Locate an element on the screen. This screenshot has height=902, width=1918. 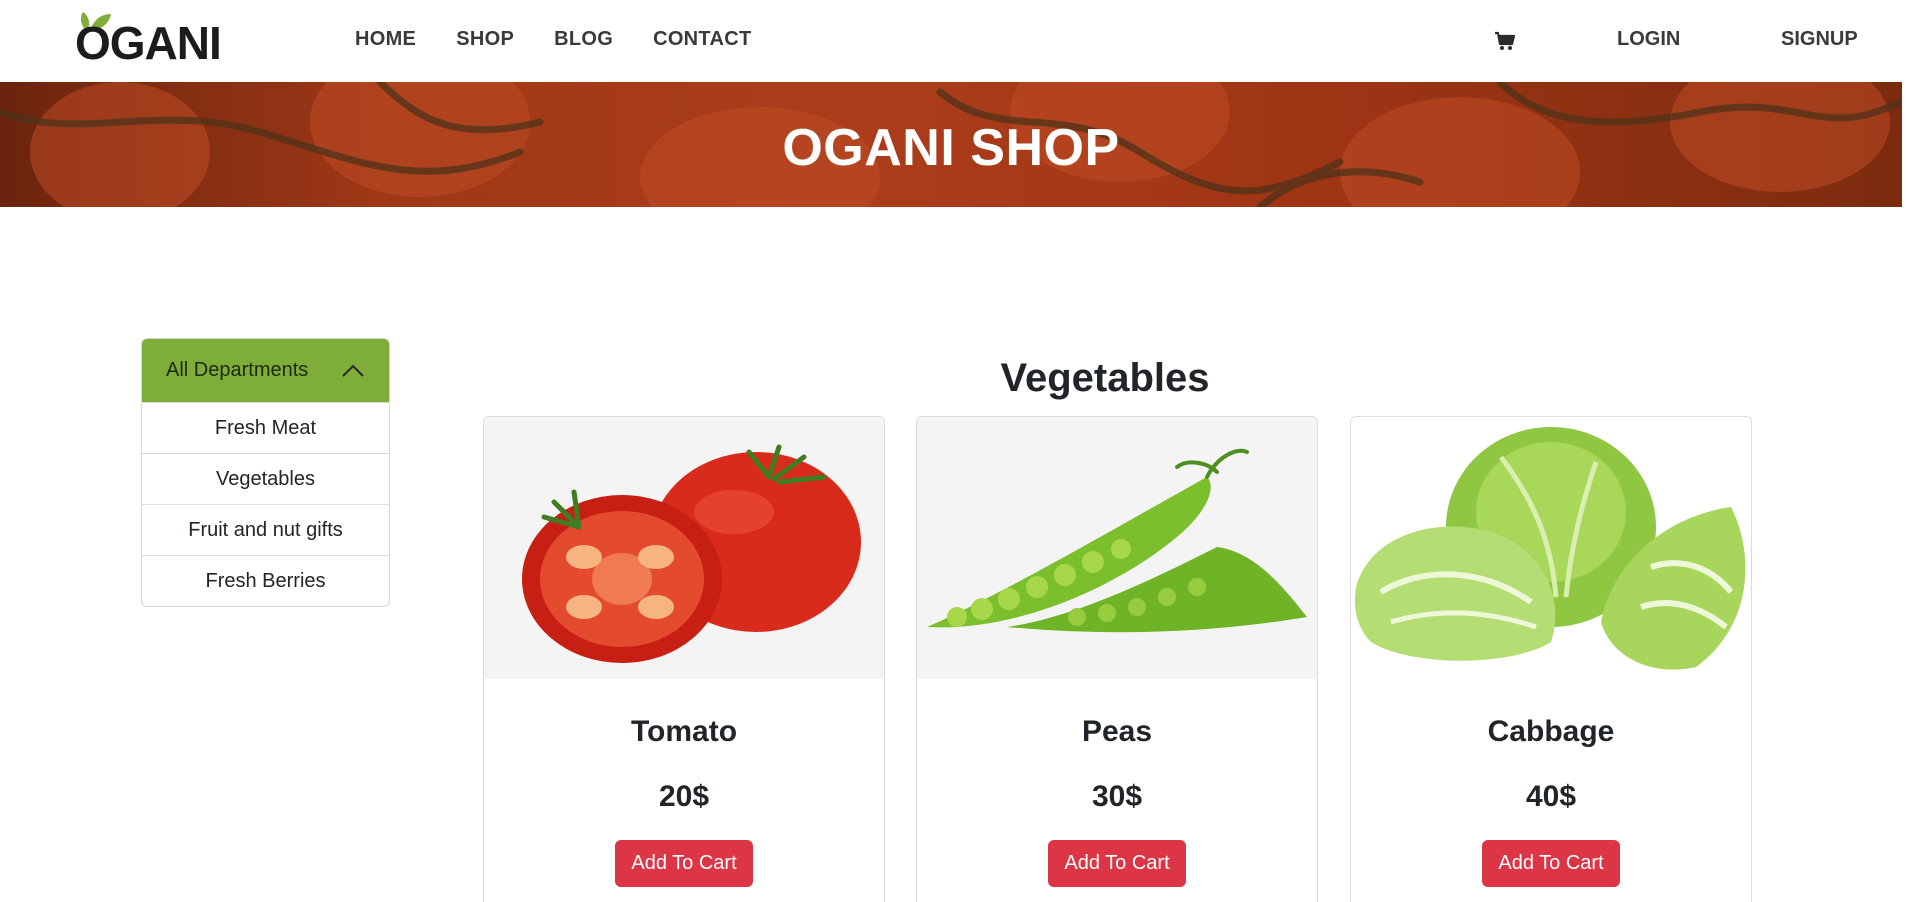
banner-title: OGANI SHOP is located at coordinates (951, 148).